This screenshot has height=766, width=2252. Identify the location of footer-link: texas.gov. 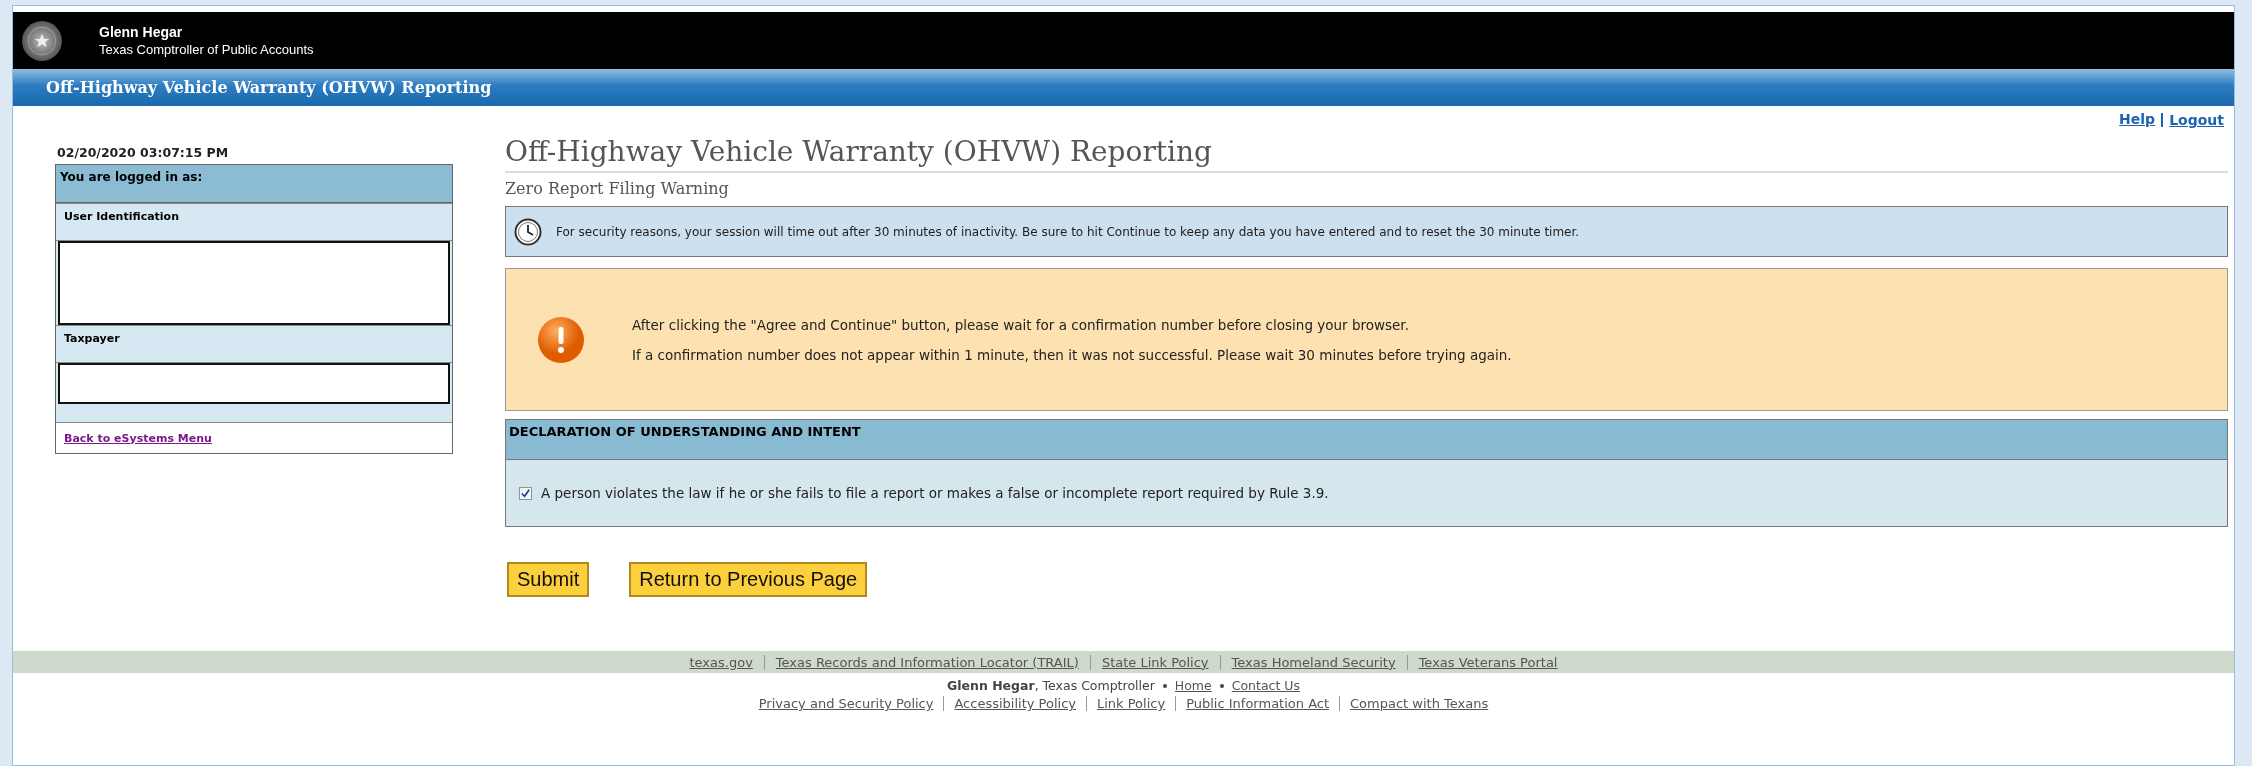
(721, 662).